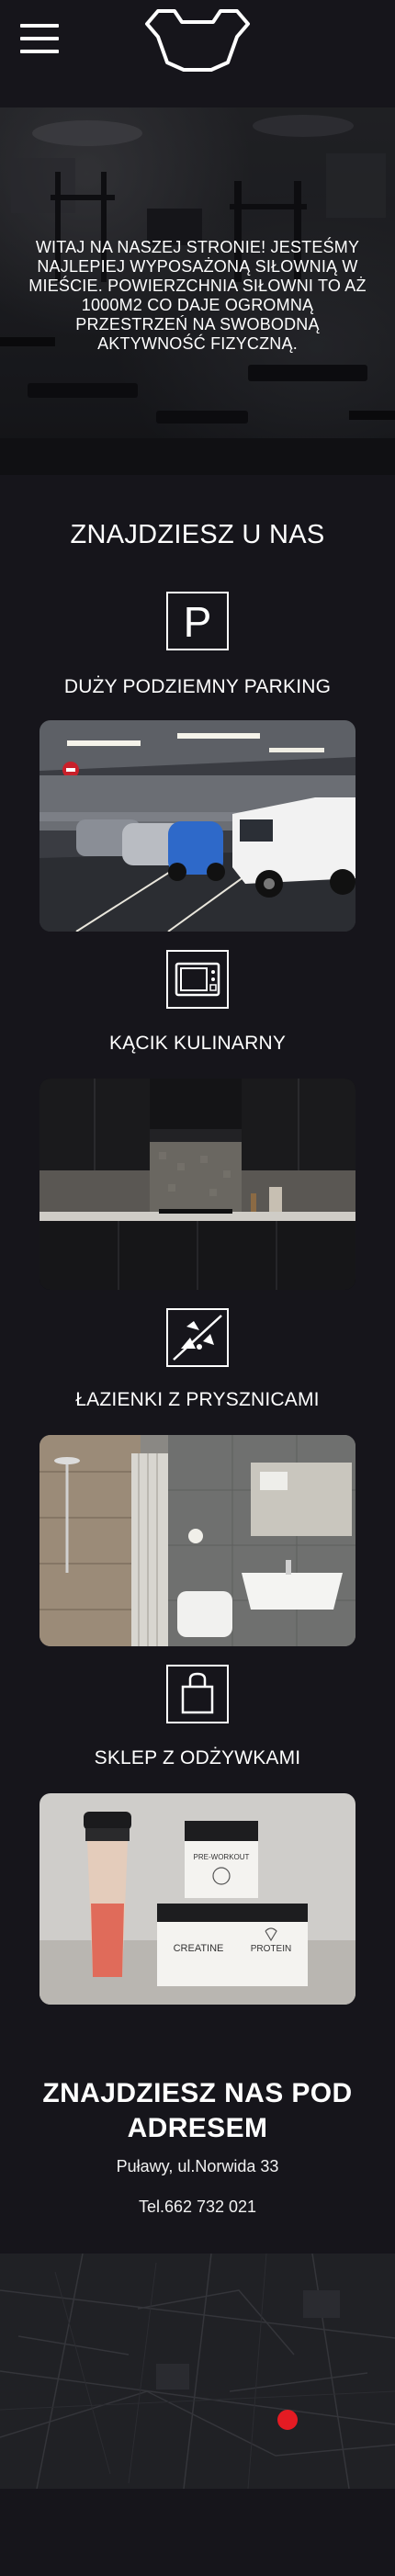  Describe the element at coordinates (197, 534) in the screenshot. I see `features-heading: ZNAJDZIESZ U NAS` at that location.